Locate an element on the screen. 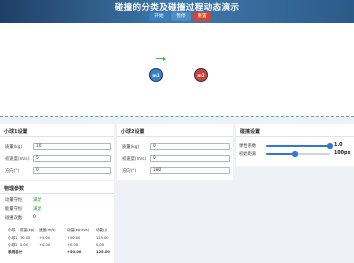 This screenshot has width=354, height=263. table-header-cell: 小球 is located at coordinates (12, 230).